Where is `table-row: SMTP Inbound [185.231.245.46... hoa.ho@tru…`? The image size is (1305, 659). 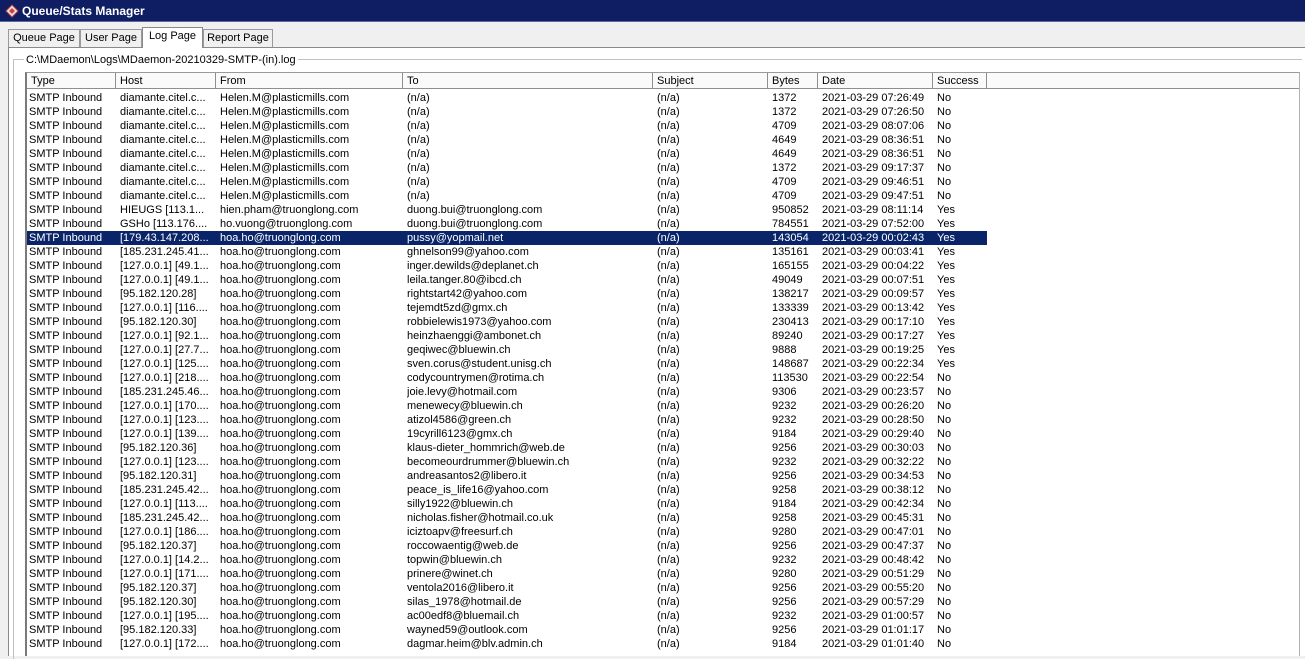 table-row: SMTP Inbound [185.231.245.46... hoa.ho@tru… is located at coordinates (663, 392).